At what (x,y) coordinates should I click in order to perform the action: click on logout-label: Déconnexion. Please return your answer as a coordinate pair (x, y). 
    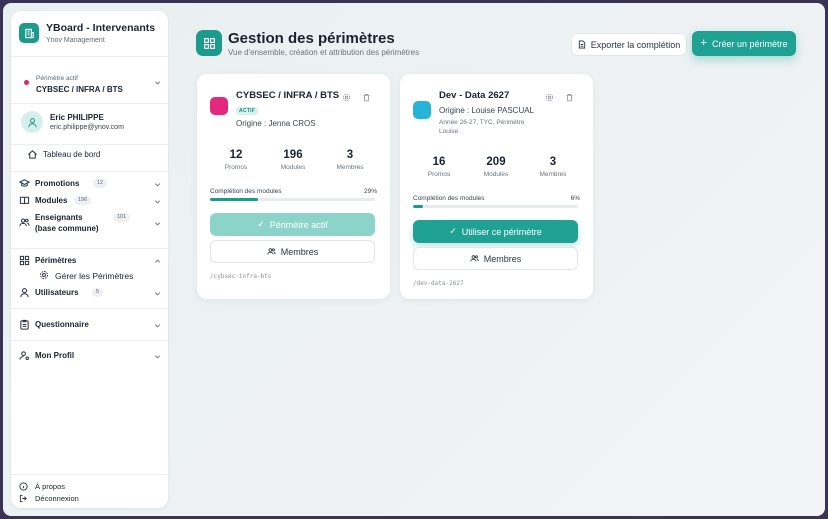
    Looking at the image, I should click on (57, 498).